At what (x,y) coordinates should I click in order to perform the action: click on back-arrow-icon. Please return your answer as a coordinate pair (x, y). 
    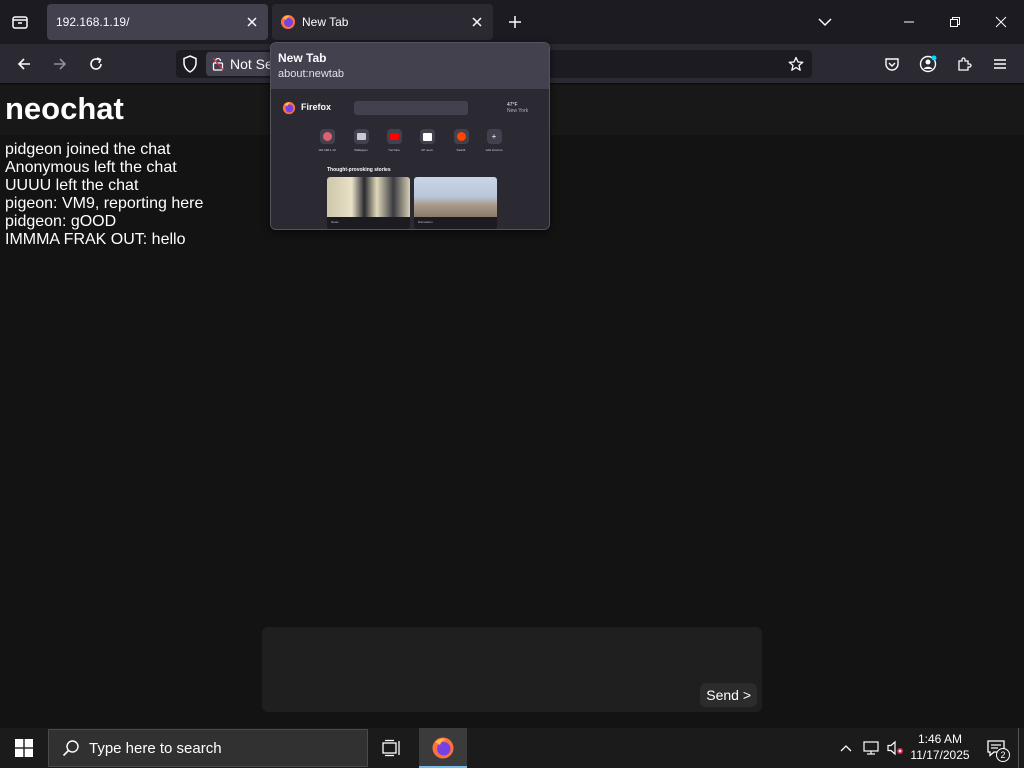
    Looking at the image, I should click on (23, 64).